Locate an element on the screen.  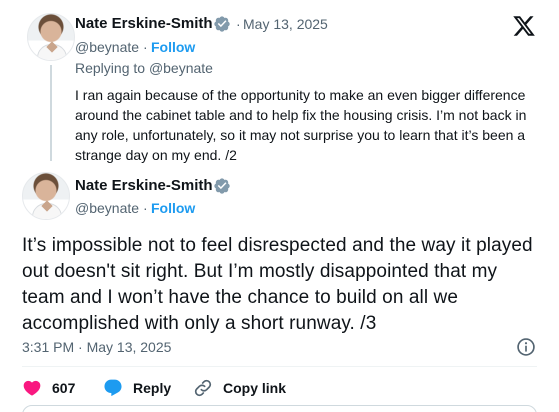
thread-connector-line is located at coordinates (51, 113).